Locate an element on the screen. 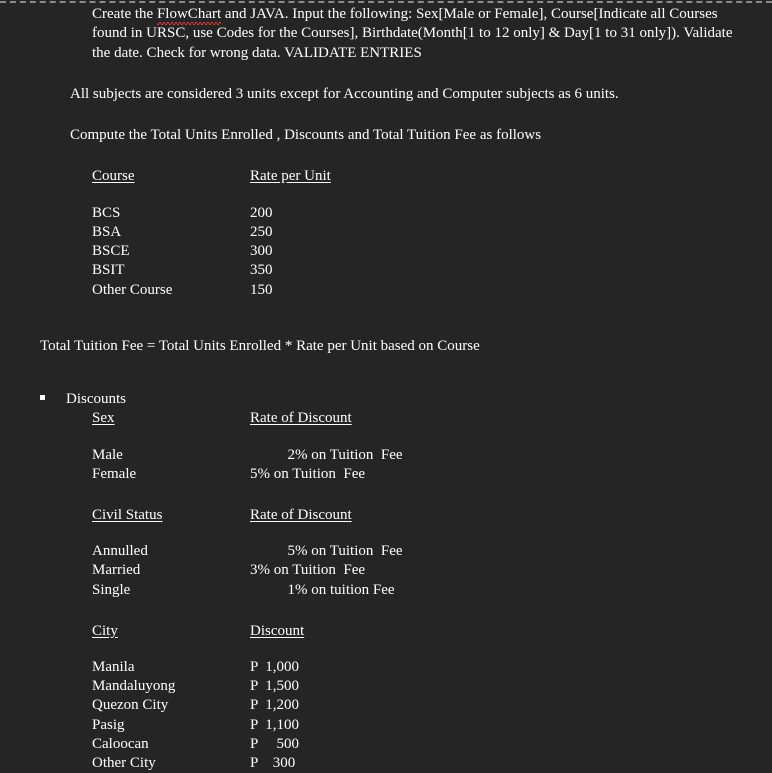 The image size is (772, 773). table-row: Male 2% on Tuition Fee is located at coordinates (247, 455).